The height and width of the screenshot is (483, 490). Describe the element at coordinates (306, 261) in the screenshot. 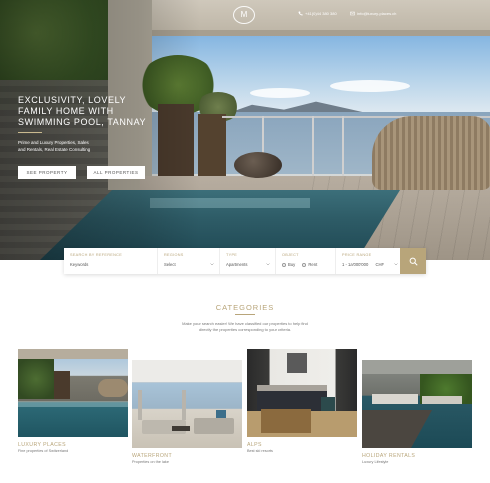

I see `object-field: OBJECT Buy Rent` at that location.